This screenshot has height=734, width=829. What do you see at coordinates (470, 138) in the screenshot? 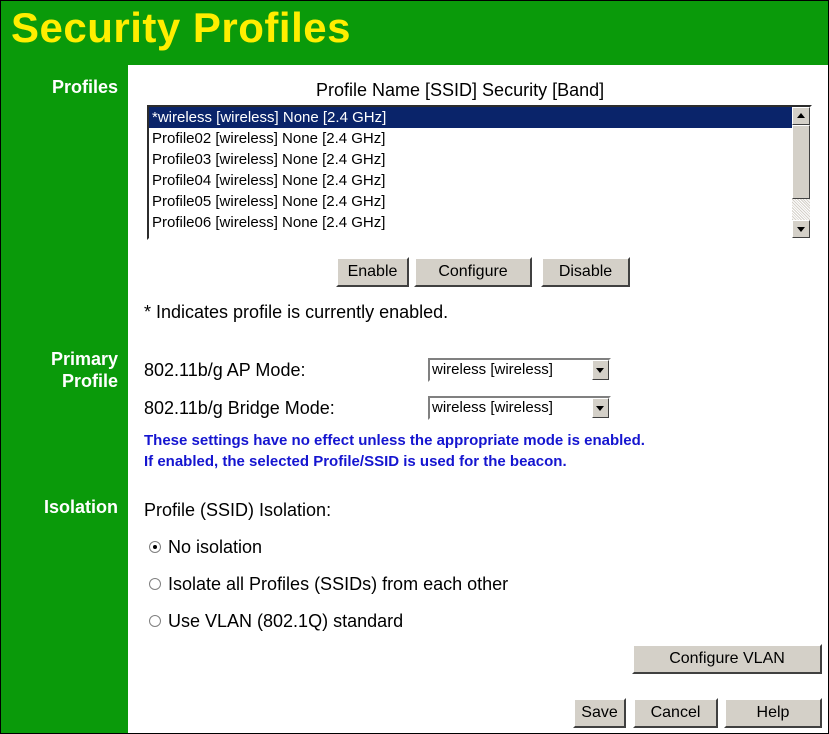
I see `profile-list-item: Profile02 [wireless] None [2.4 GHz]` at bounding box center [470, 138].